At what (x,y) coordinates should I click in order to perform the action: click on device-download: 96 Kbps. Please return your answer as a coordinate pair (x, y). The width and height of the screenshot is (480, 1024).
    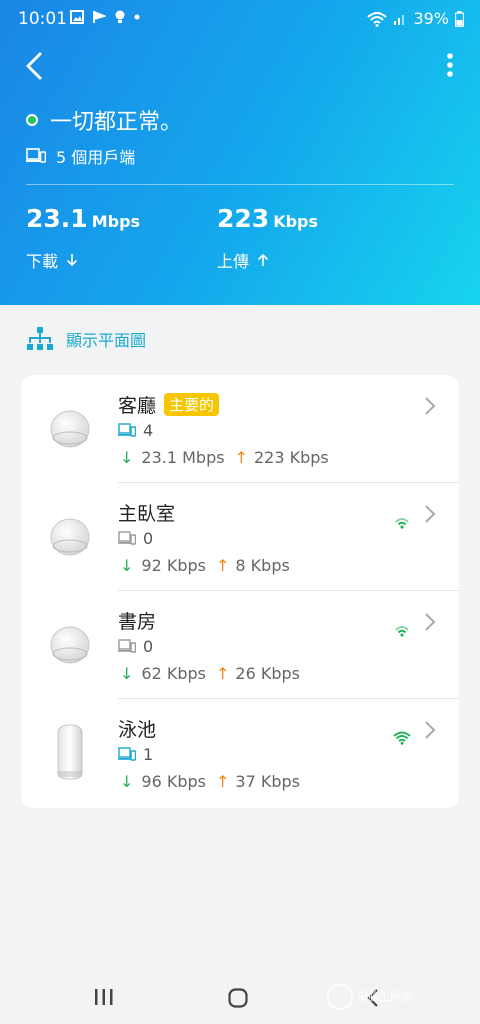
    Looking at the image, I should click on (173, 781).